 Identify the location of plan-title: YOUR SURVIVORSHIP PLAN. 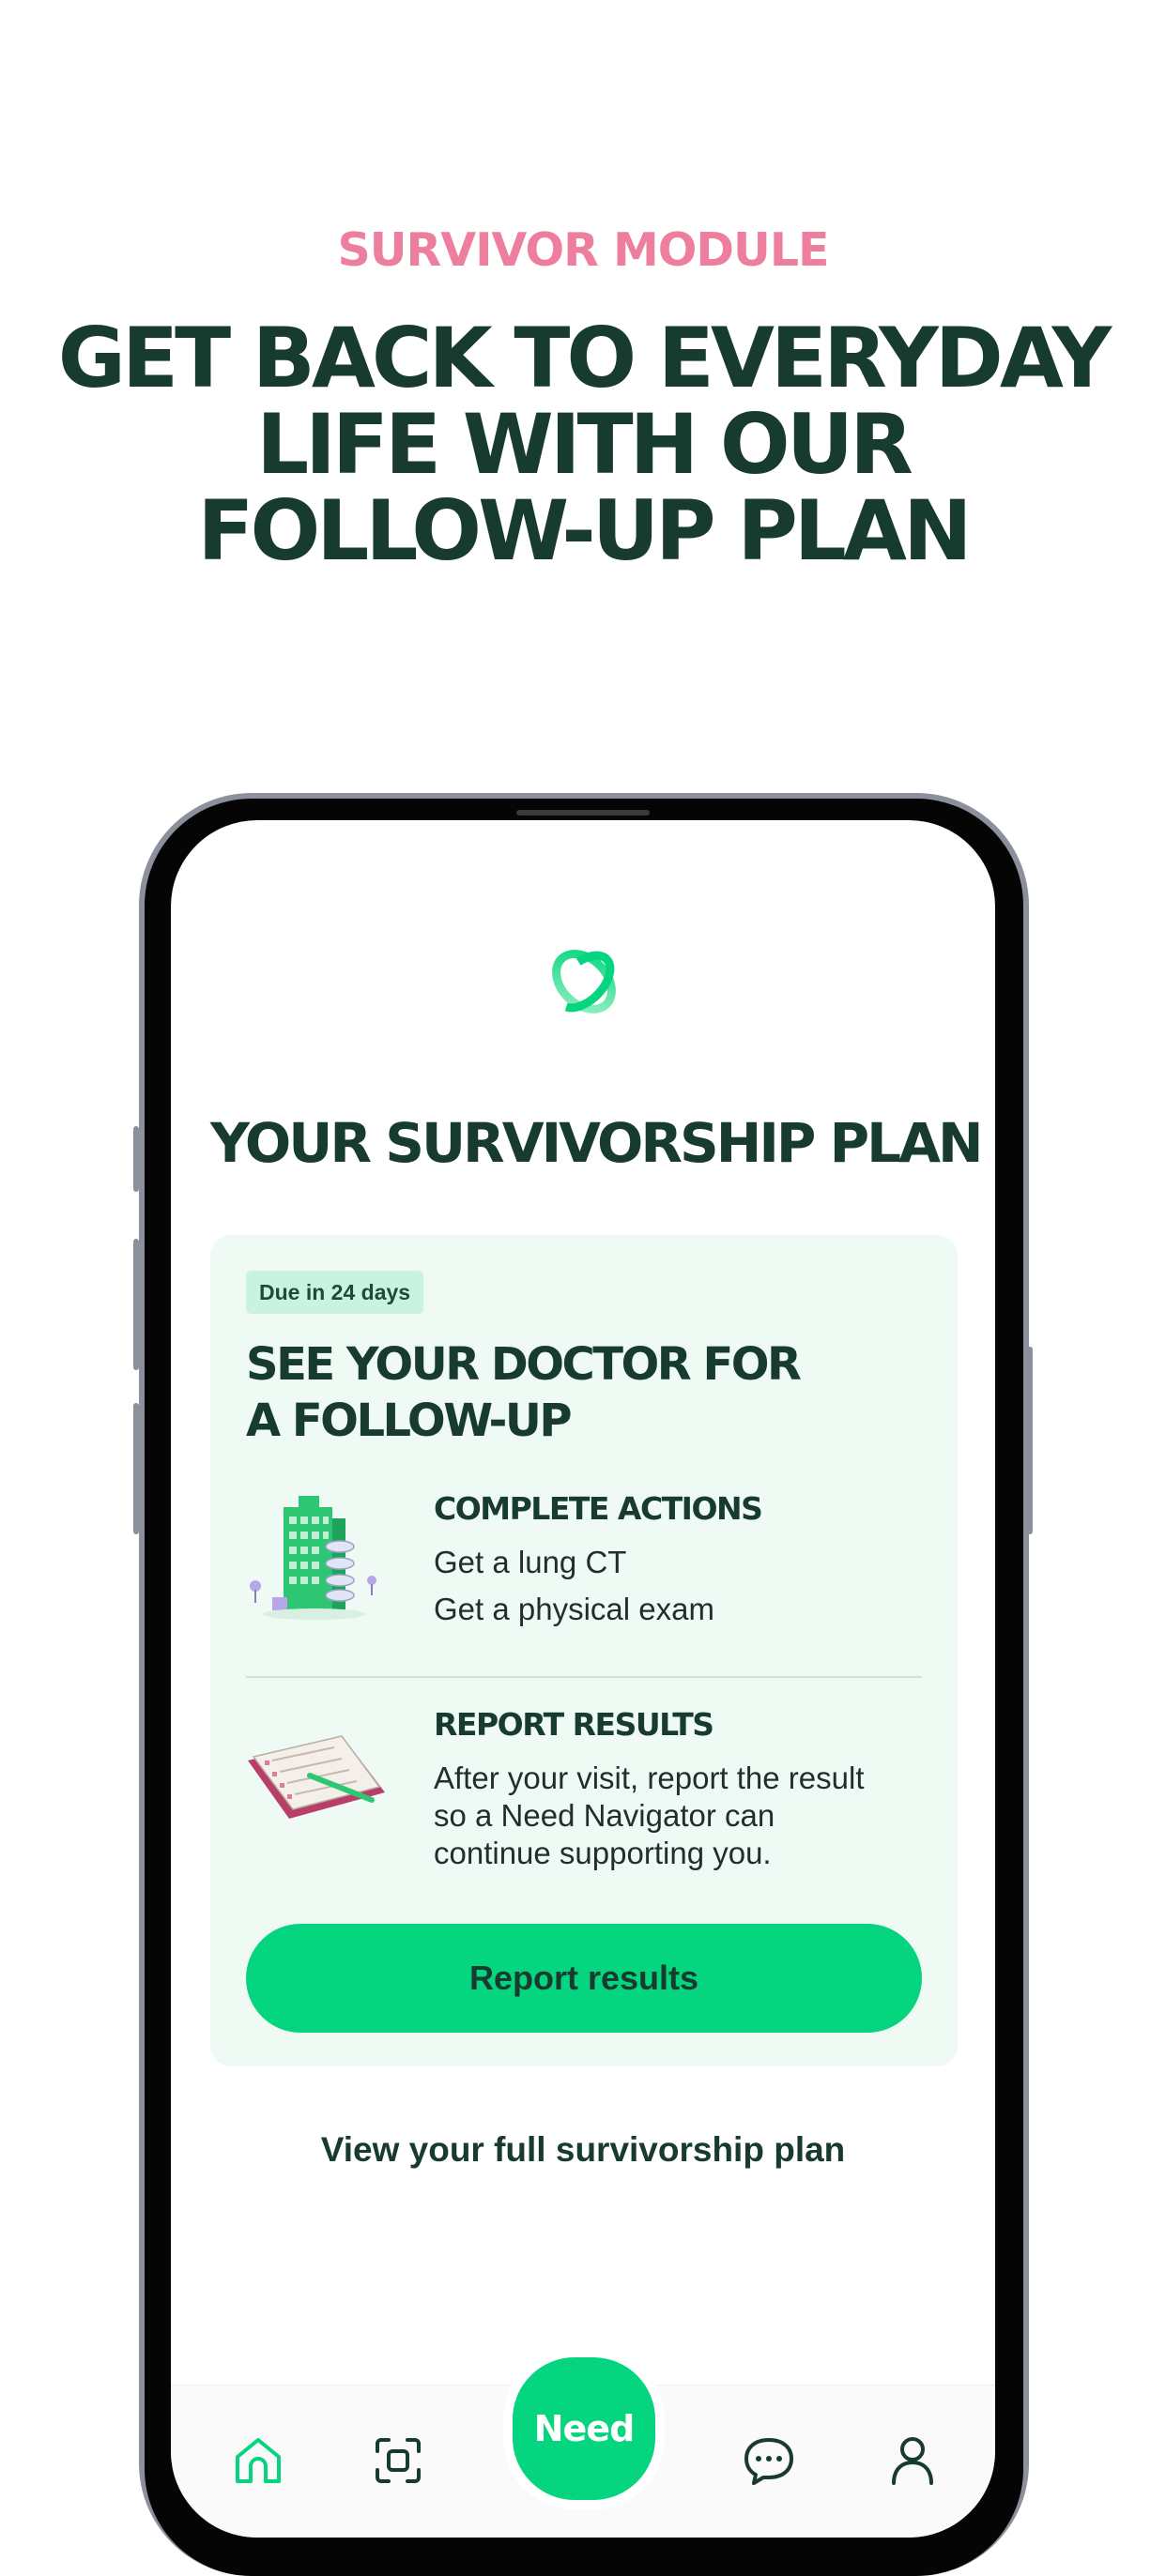
(597, 1143).